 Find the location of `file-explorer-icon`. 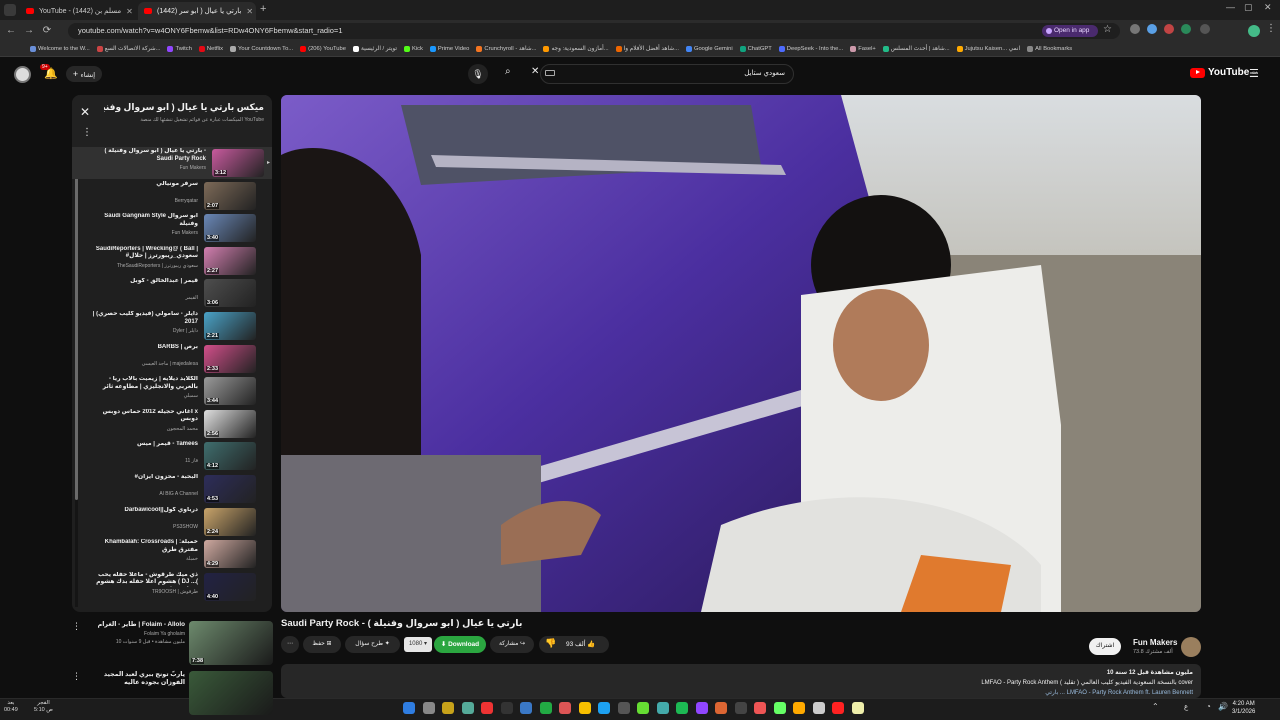

file-explorer-icon is located at coordinates (448, 708).